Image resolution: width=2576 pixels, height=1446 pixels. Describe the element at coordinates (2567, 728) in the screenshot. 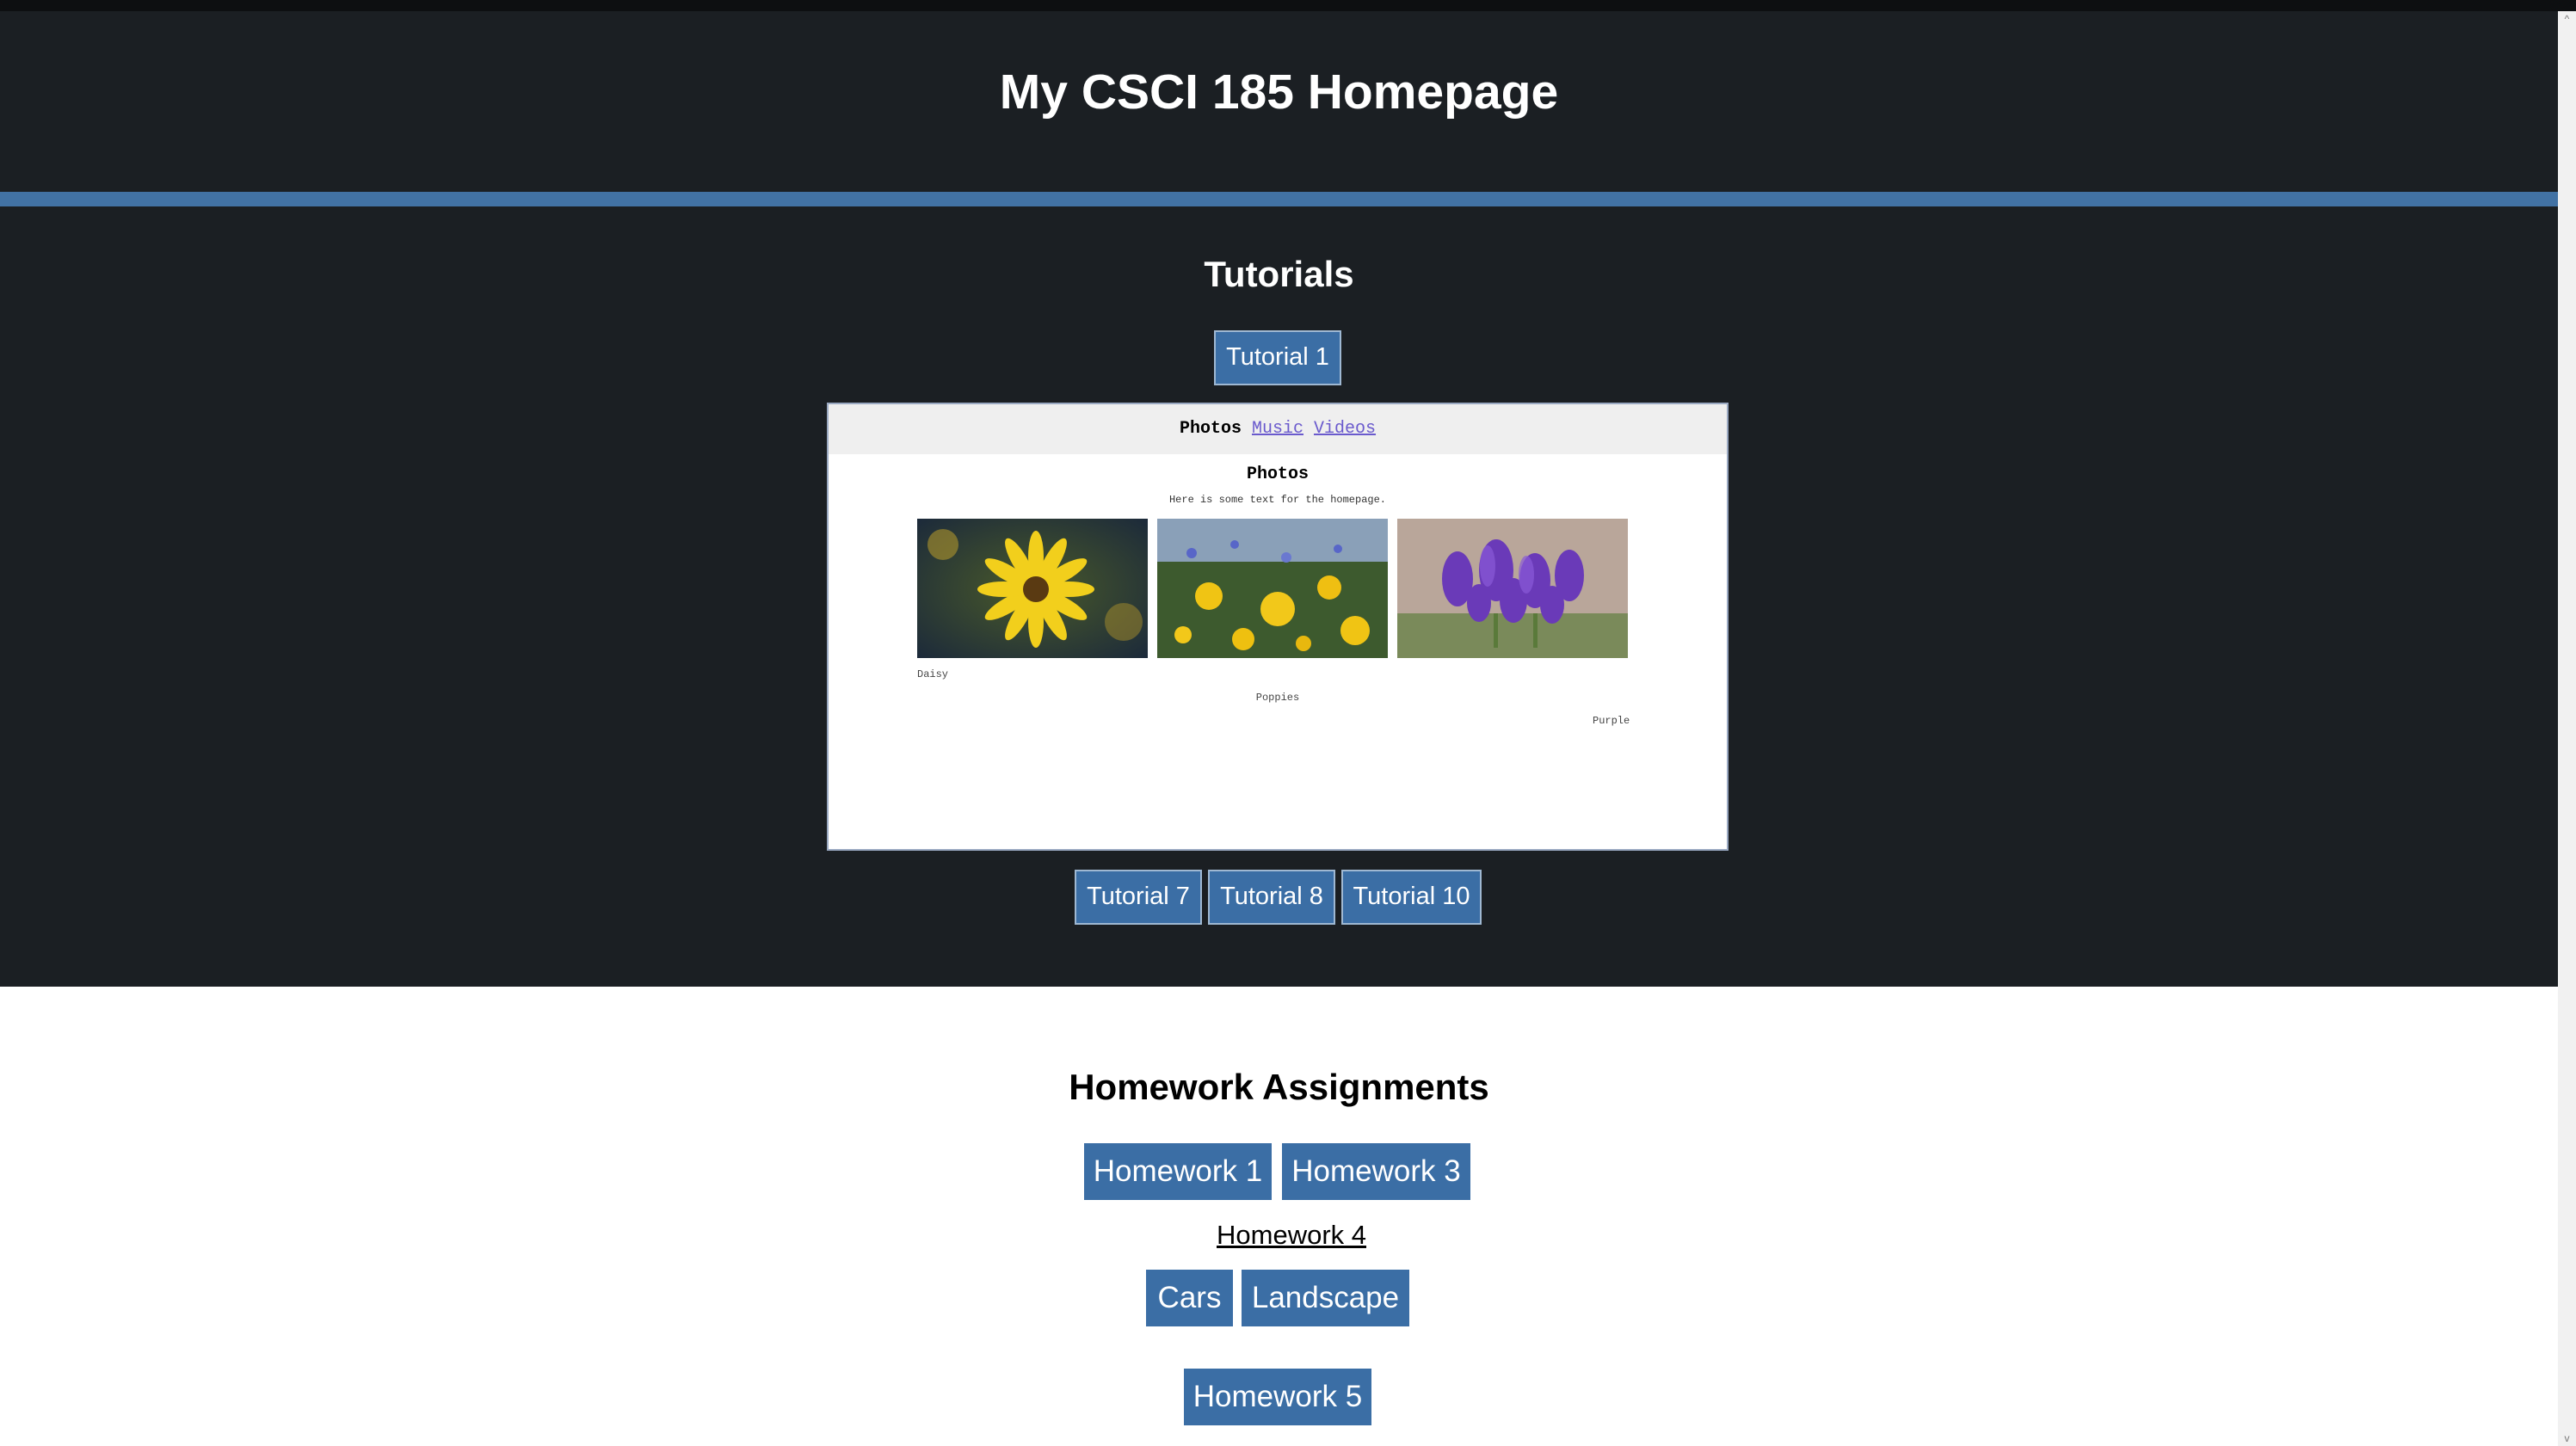

I see `vertical-scrollbar: ^ v` at that location.